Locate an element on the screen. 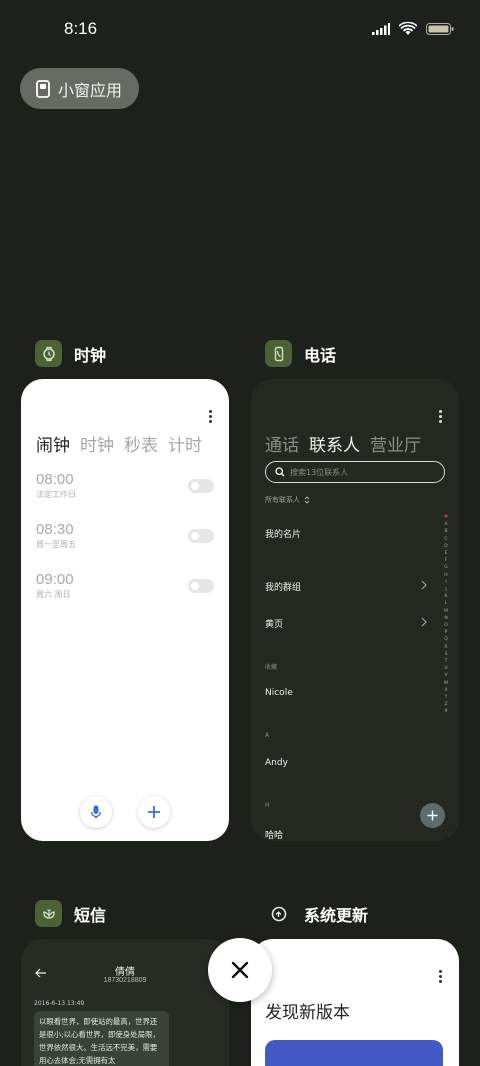 This screenshot has width=480, height=1066. clock-app-name: 时钟 is located at coordinates (90, 355).